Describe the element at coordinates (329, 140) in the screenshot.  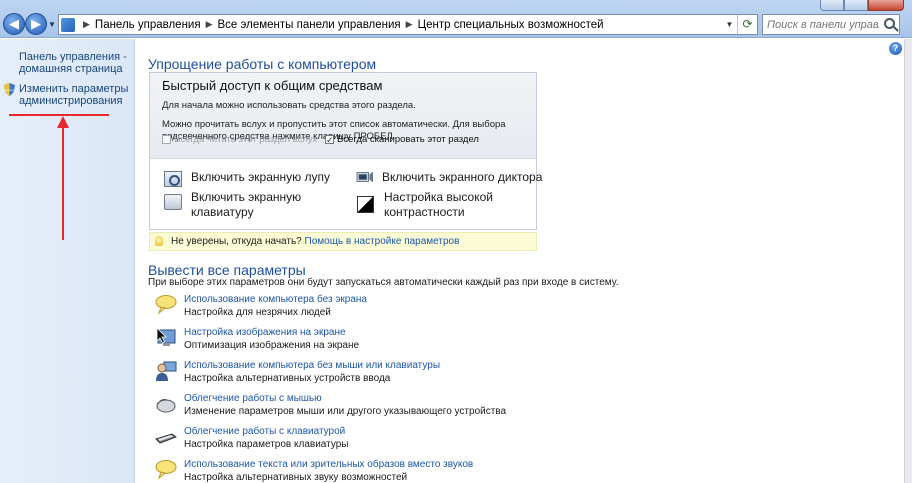
I see `checkmark-icon: ✓` at that location.